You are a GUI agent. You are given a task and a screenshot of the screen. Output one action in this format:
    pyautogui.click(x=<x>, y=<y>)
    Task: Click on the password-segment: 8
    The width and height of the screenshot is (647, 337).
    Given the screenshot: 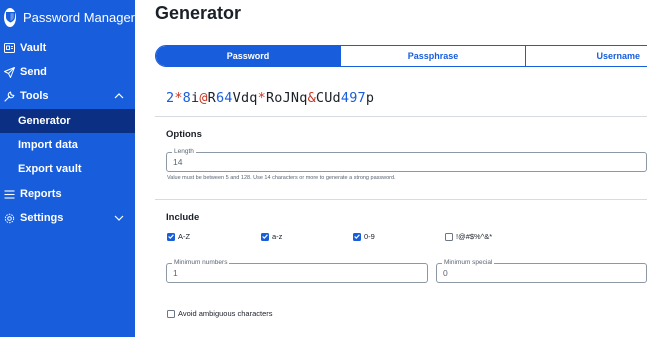 What is the action you would take?
    pyautogui.click(x=186, y=98)
    